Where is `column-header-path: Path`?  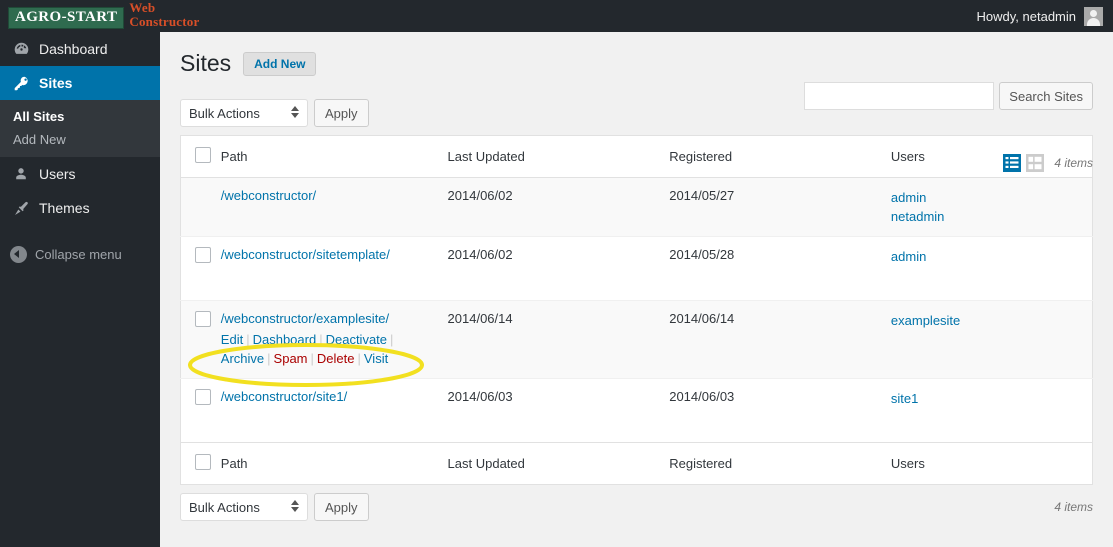 column-header-path: Path is located at coordinates (334, 156).